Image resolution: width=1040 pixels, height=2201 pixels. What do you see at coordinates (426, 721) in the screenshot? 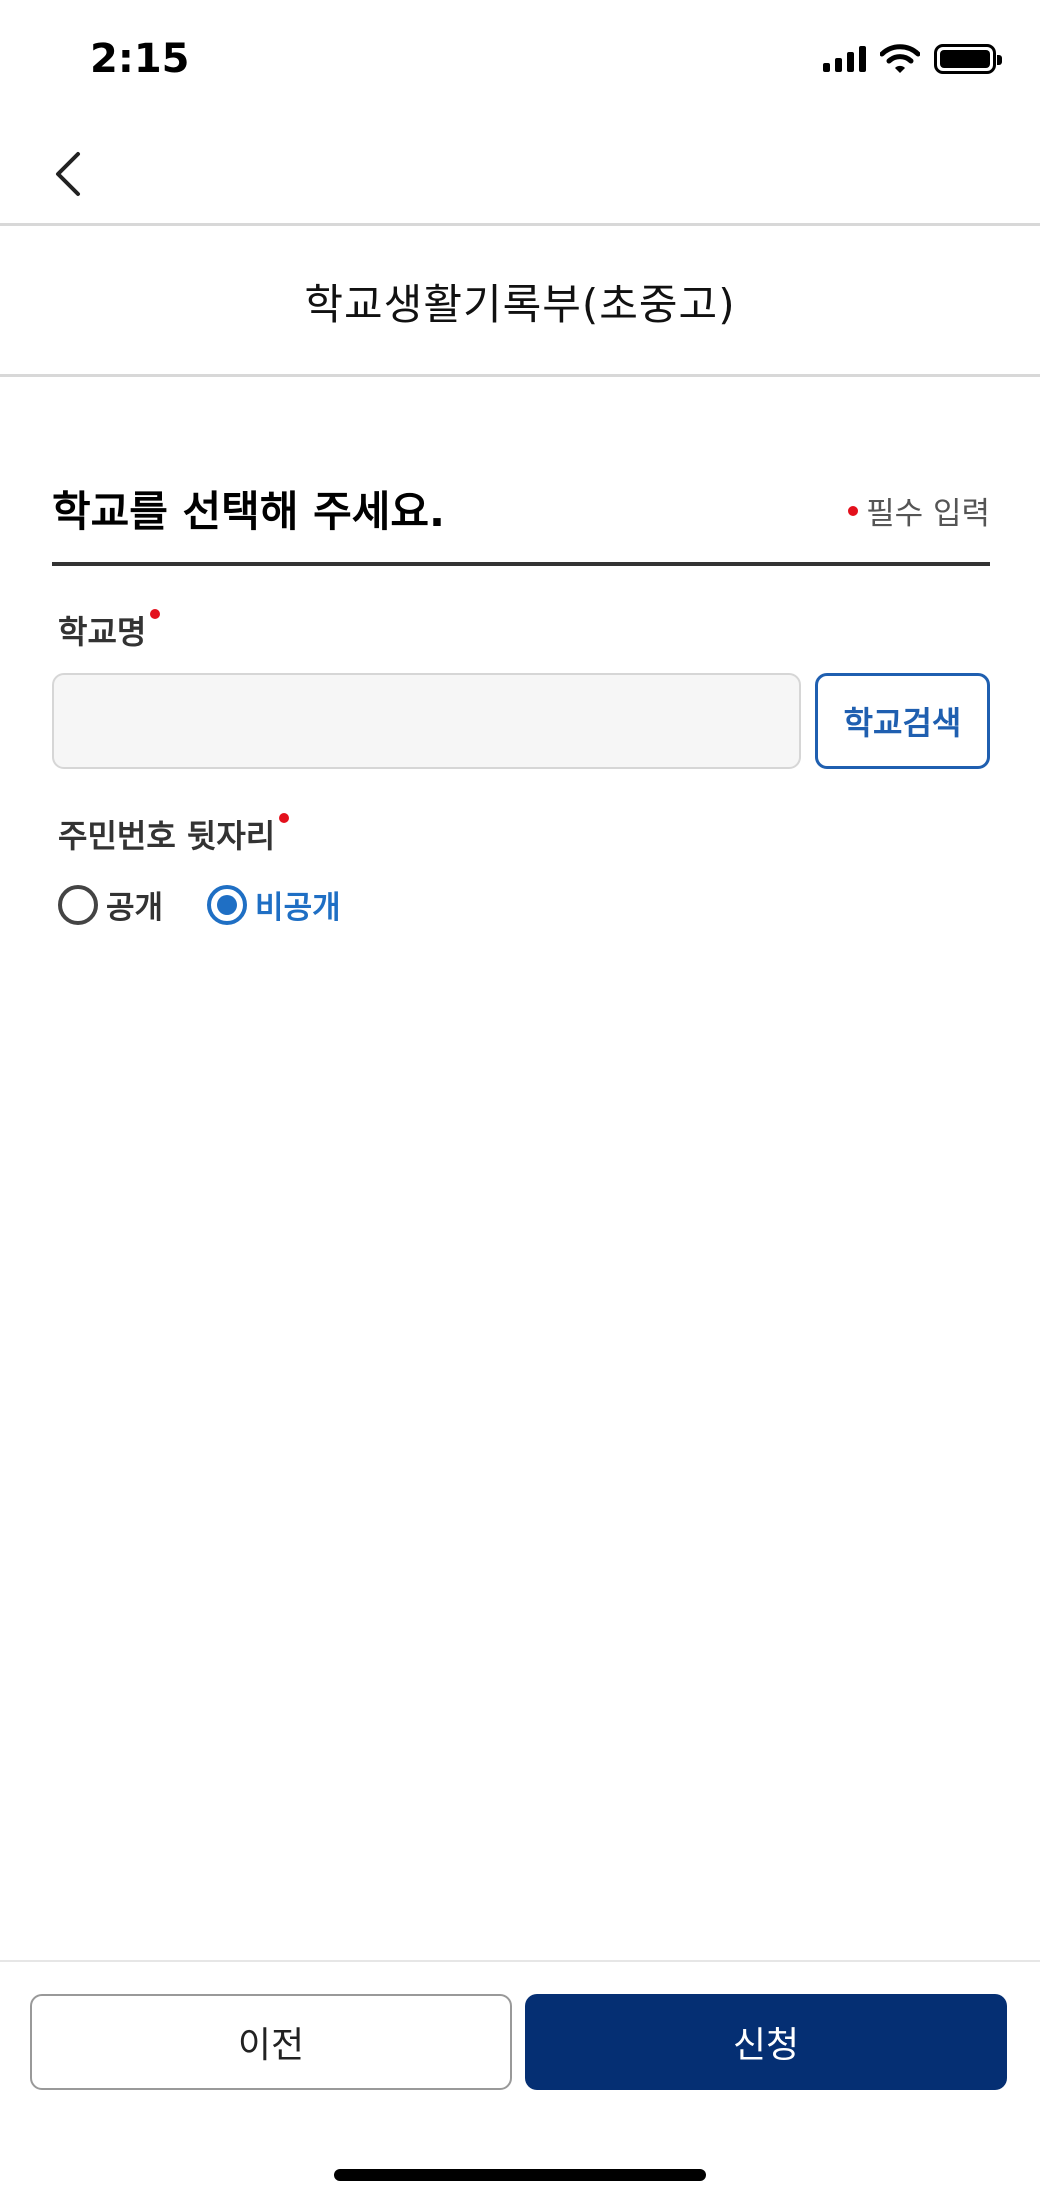
I see `school-name-input` at bounding box center [426, 721].